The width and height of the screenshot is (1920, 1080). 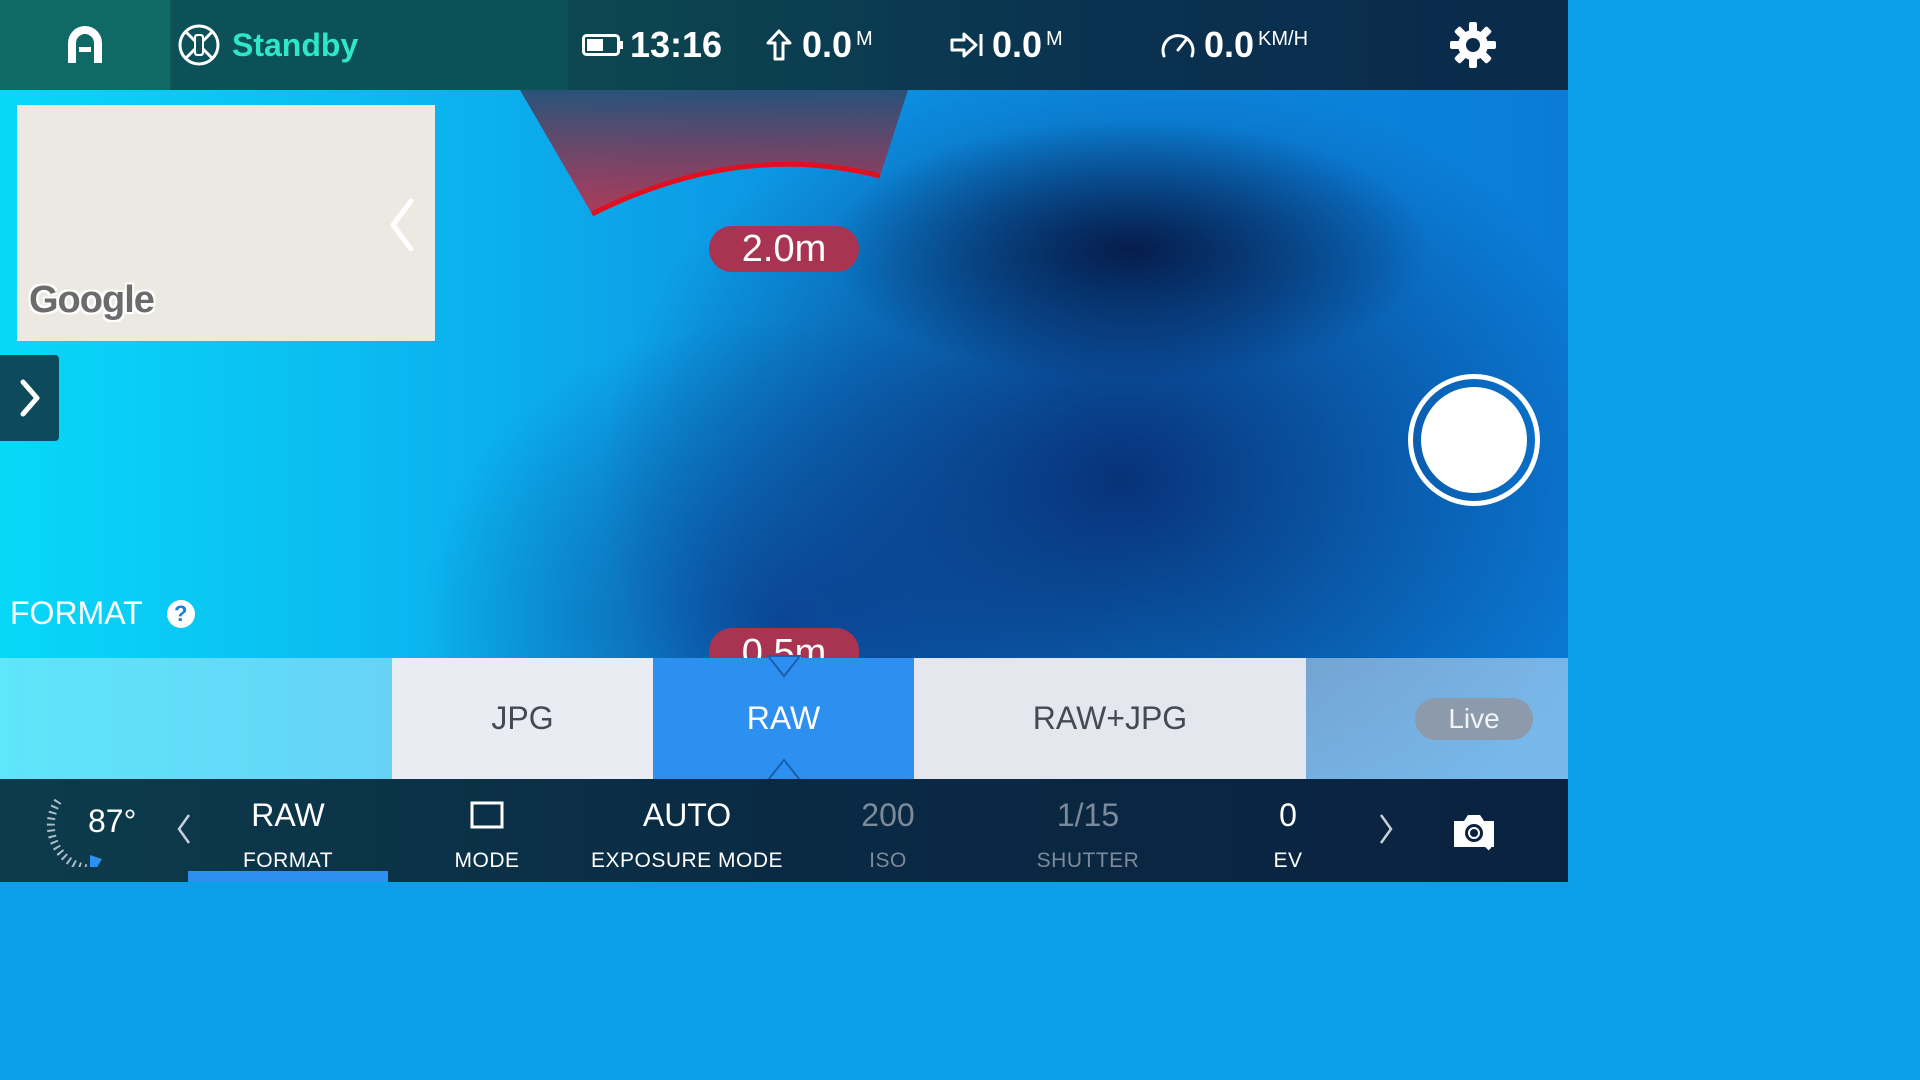 I want to click on param-shutter-label: SHUTTER, so click(x=1088, y=860).